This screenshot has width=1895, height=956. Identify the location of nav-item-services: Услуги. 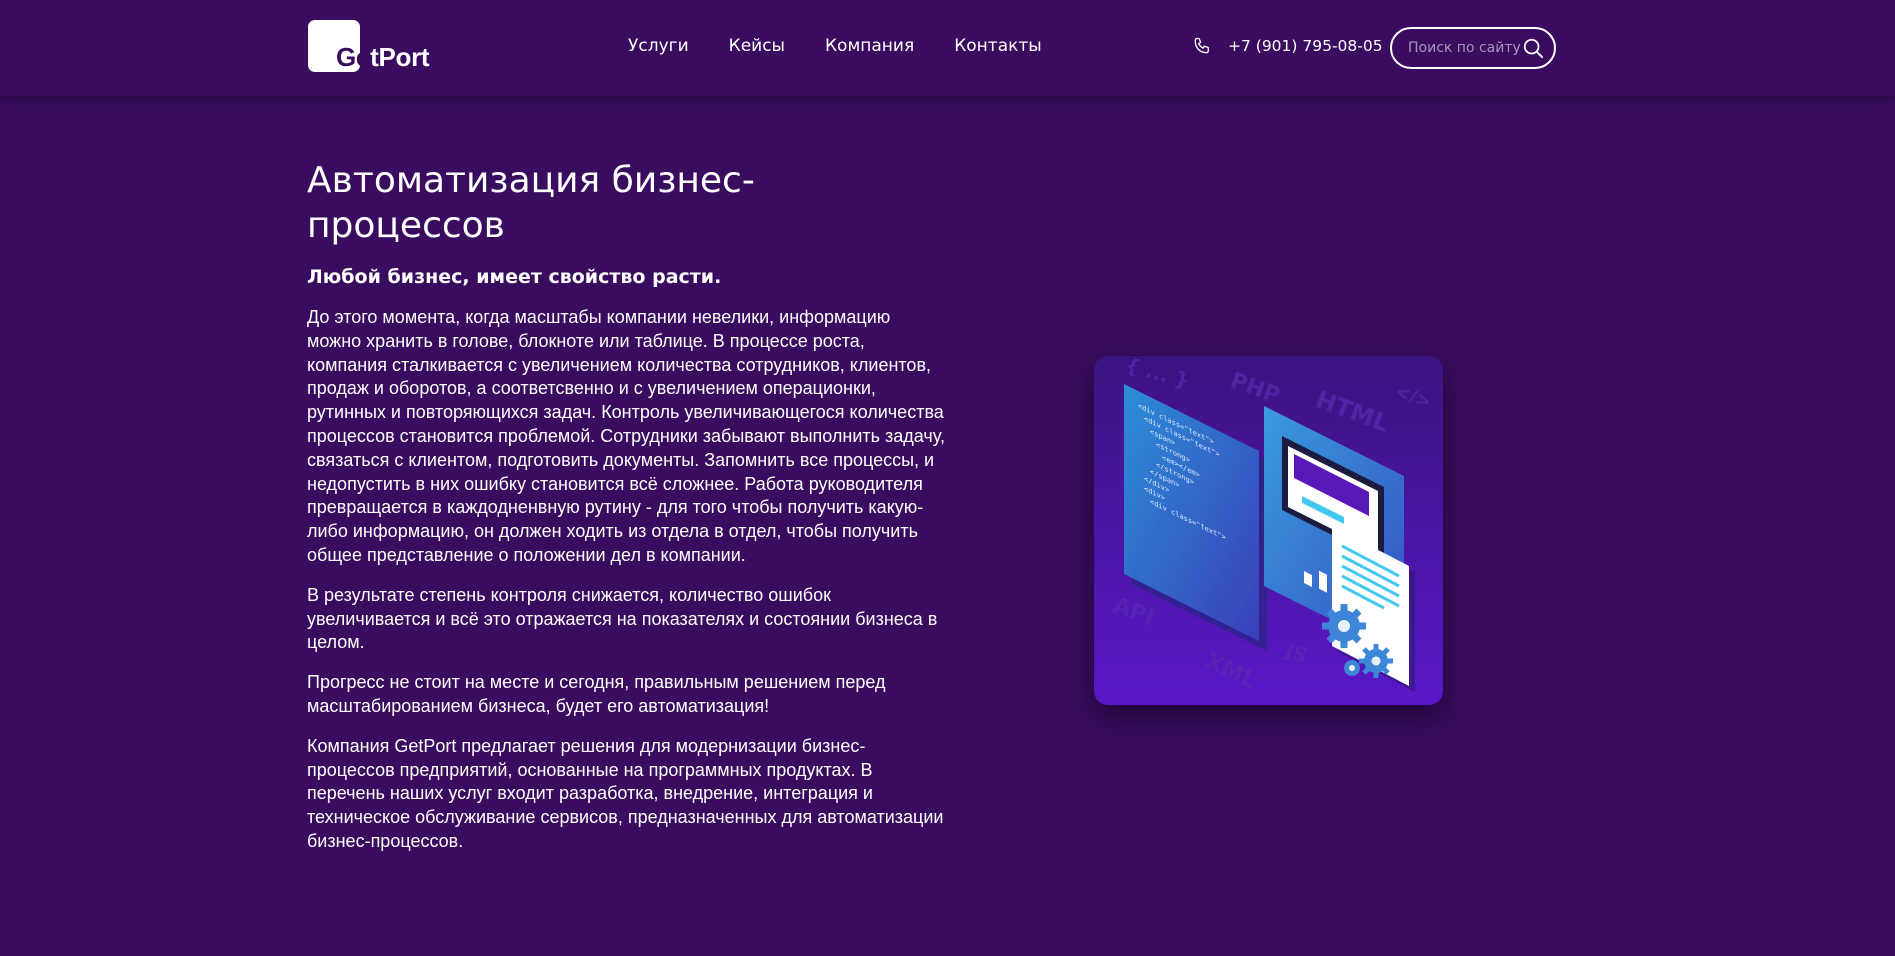
(658, 46).